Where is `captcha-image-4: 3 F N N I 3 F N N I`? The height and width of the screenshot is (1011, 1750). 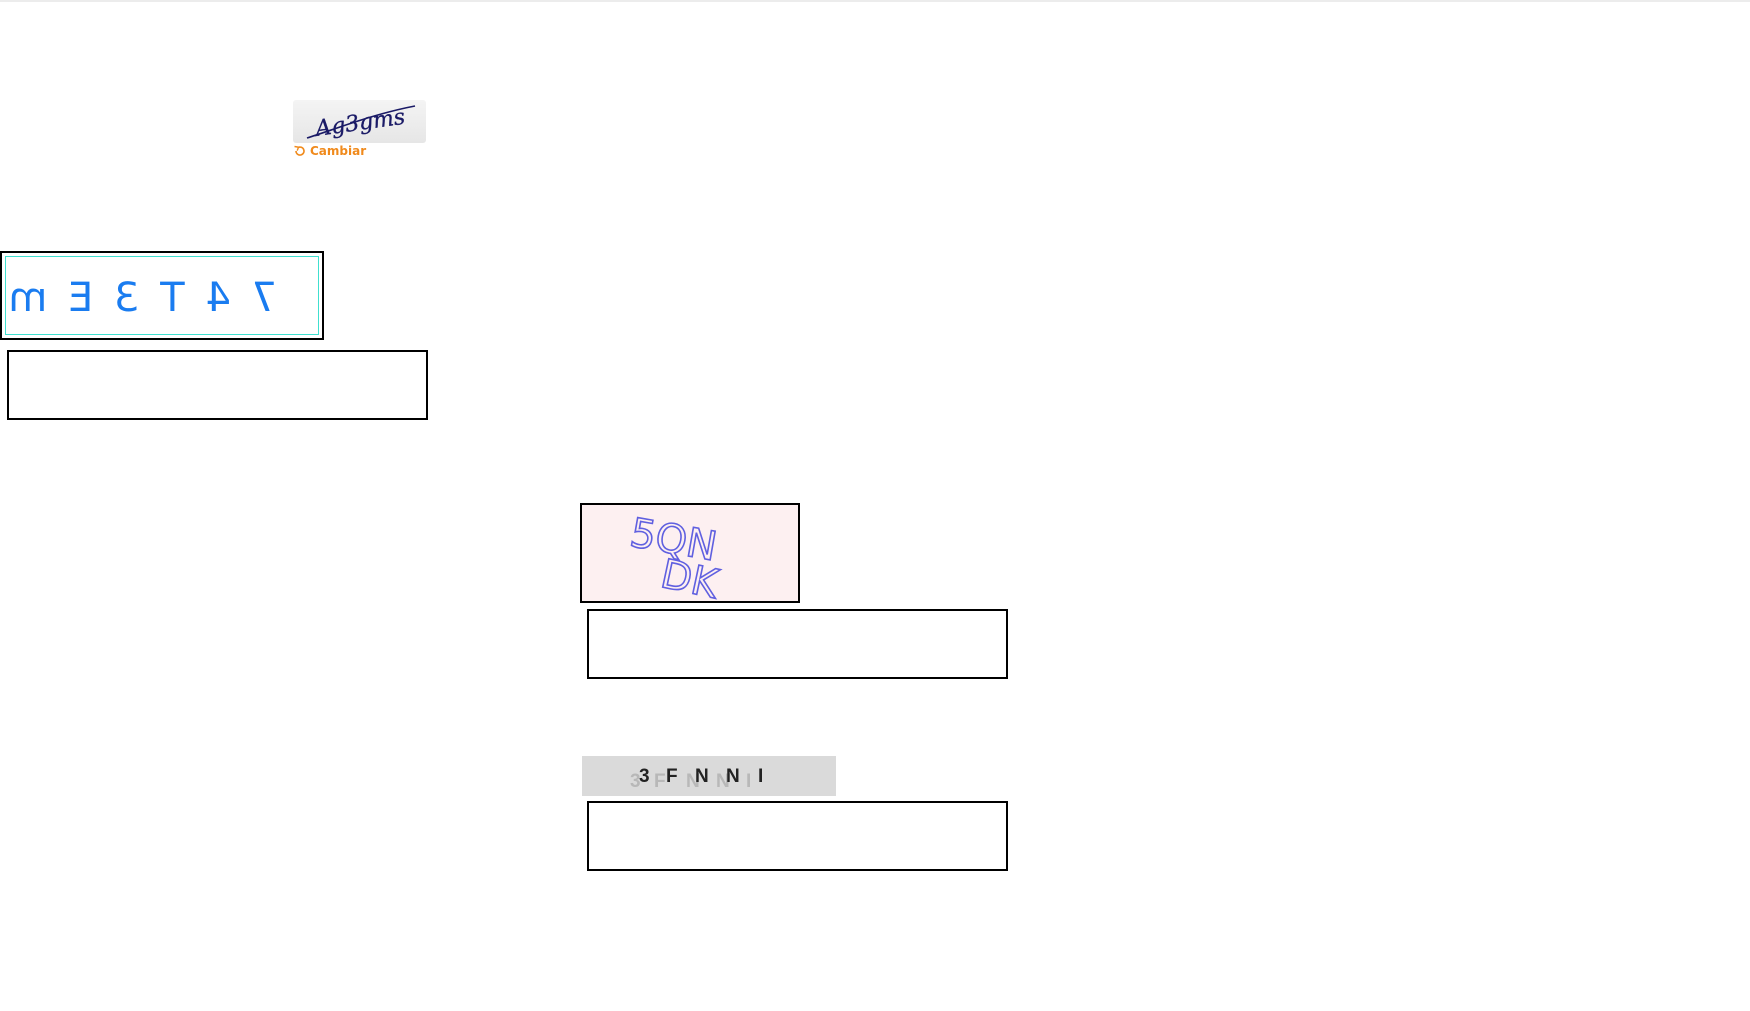 captcha-image-4: 3 F N N I 3 F N N I is located at coordinates (709, 776).